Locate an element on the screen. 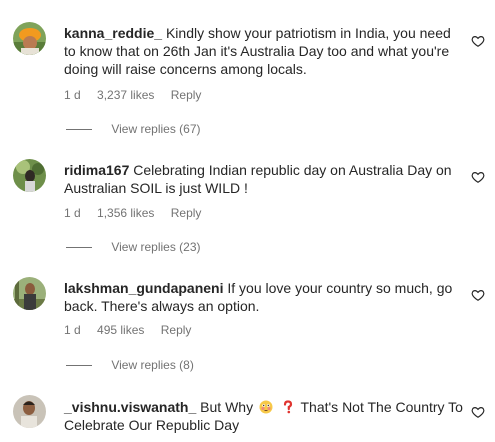 The height and width of the screenshot is (442, 495). view-replies-button: View replies (67) is located at coordinates (133, 129).